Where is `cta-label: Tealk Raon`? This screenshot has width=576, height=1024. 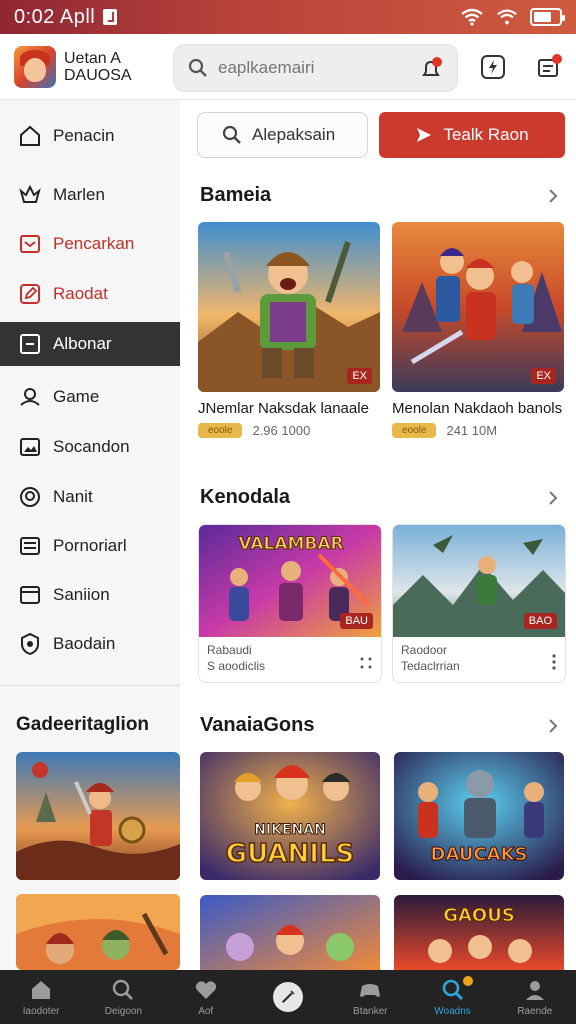
cta-label: Tealk Raon is located at coordinates (486, 134).